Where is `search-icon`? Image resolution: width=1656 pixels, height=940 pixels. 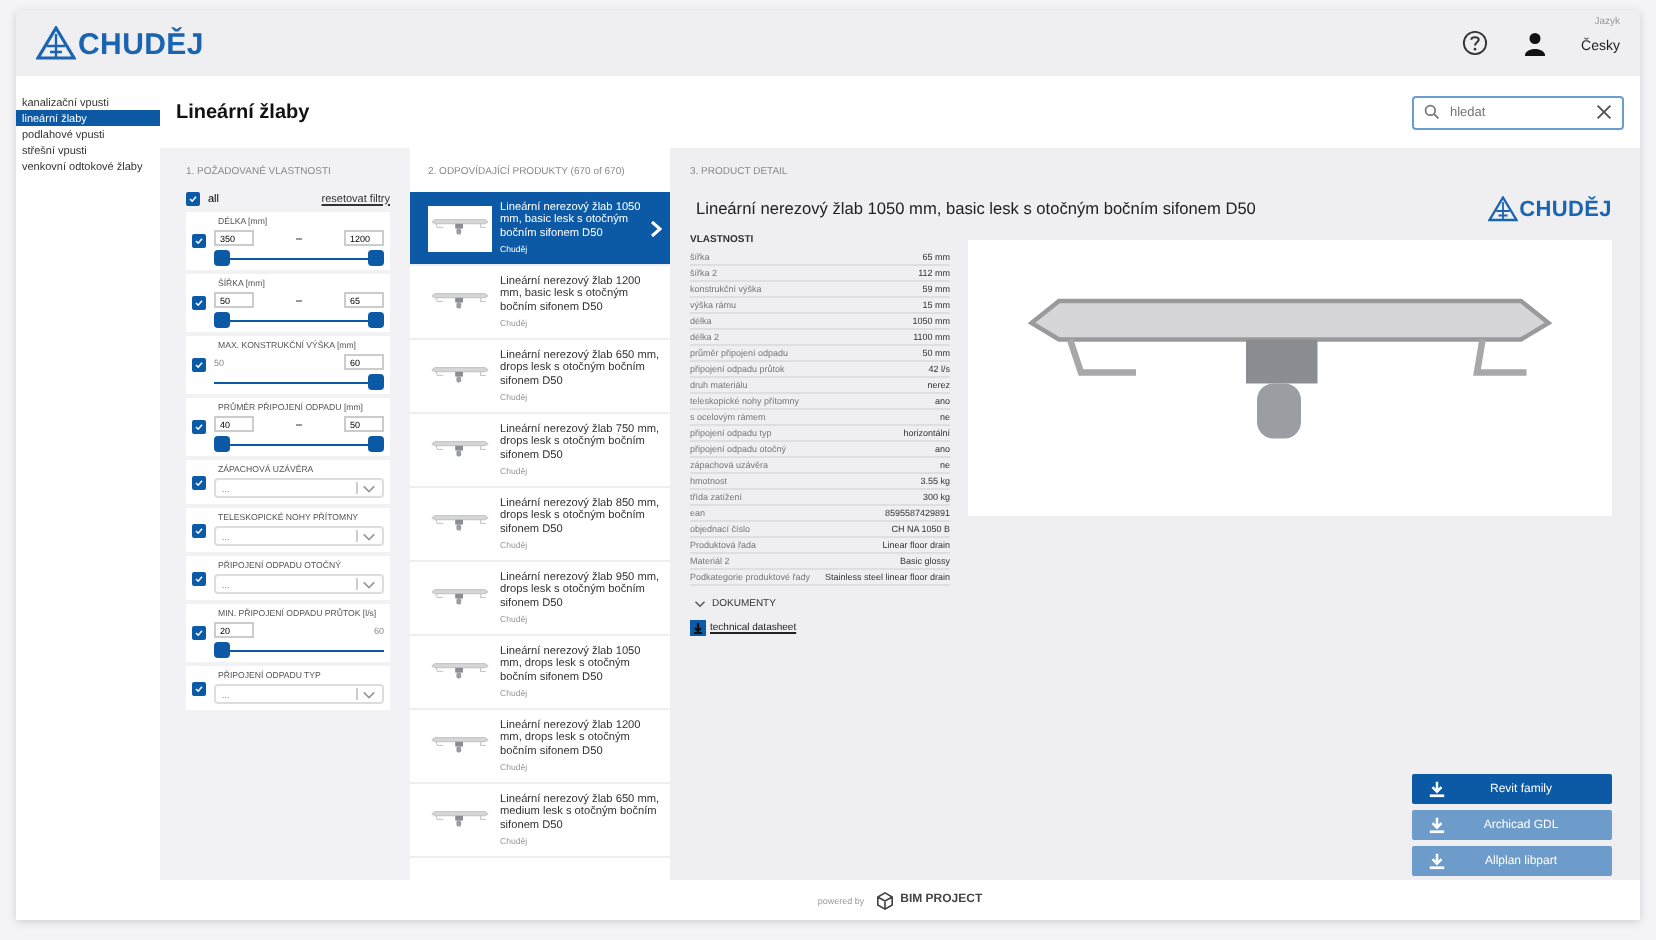
search-icon is located at coordinates (1432, 112).